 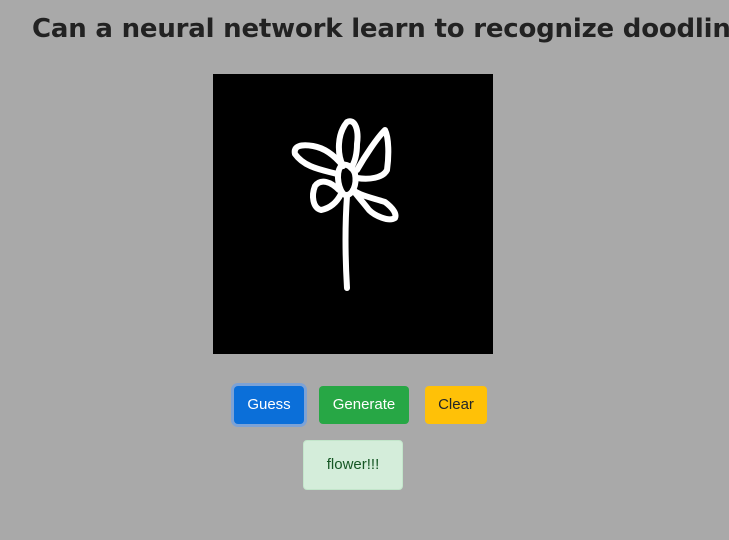 What do you see at coordinates (269, 405) in the screenshot?
I see `guess-button: Guess` at bounding box center [269, 405].